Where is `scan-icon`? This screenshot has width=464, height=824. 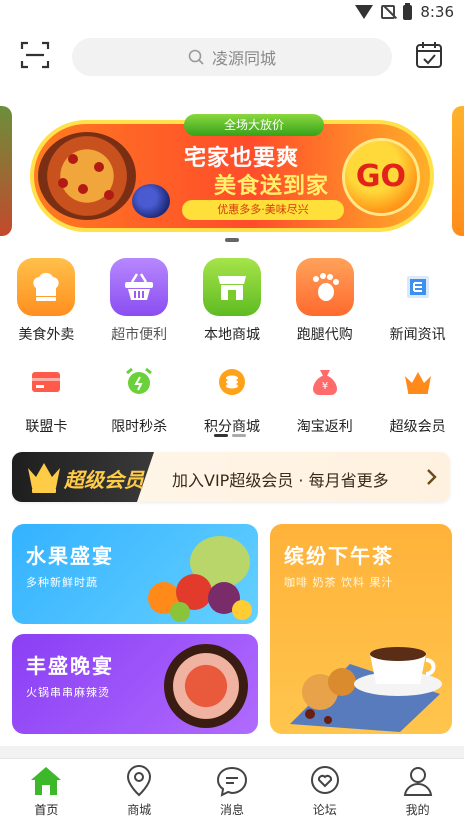 scan-icon is located at coordinates (35, 55).